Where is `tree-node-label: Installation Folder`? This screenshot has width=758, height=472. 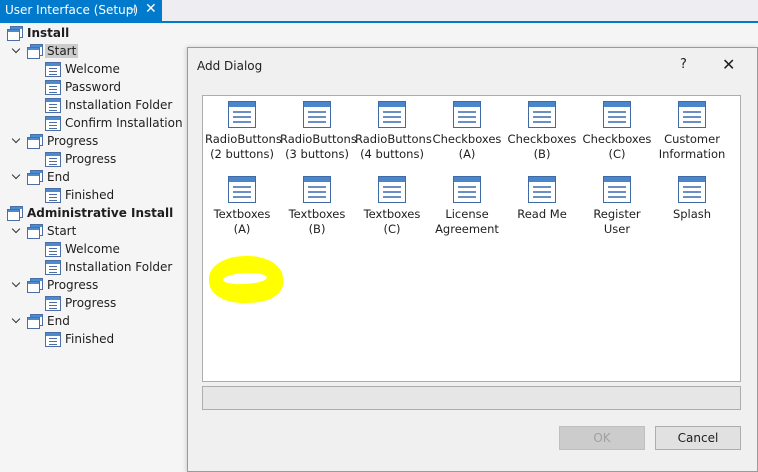
tree-node-label: Installation Folder is located at coordinates (119, 105).